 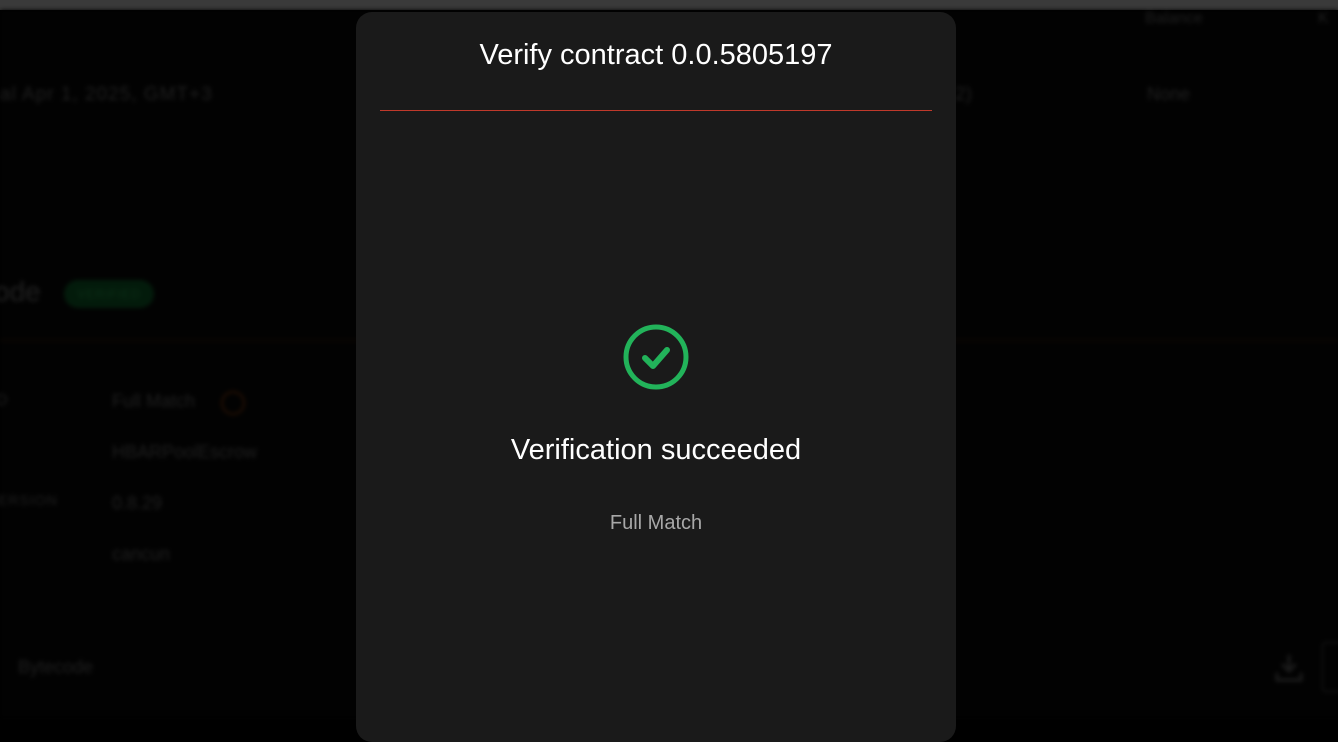 I want to click on dialog-title-divider, so click(x=656, y=110).